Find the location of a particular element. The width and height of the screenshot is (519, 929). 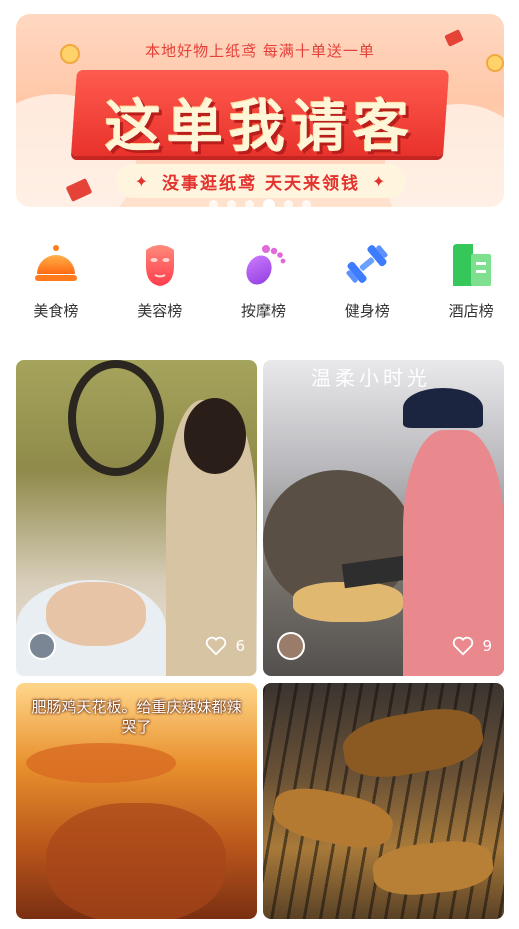

banner-subtitle: 本地好物上纸鸢 每满十单送一单 is located at coordinates (260, 51).